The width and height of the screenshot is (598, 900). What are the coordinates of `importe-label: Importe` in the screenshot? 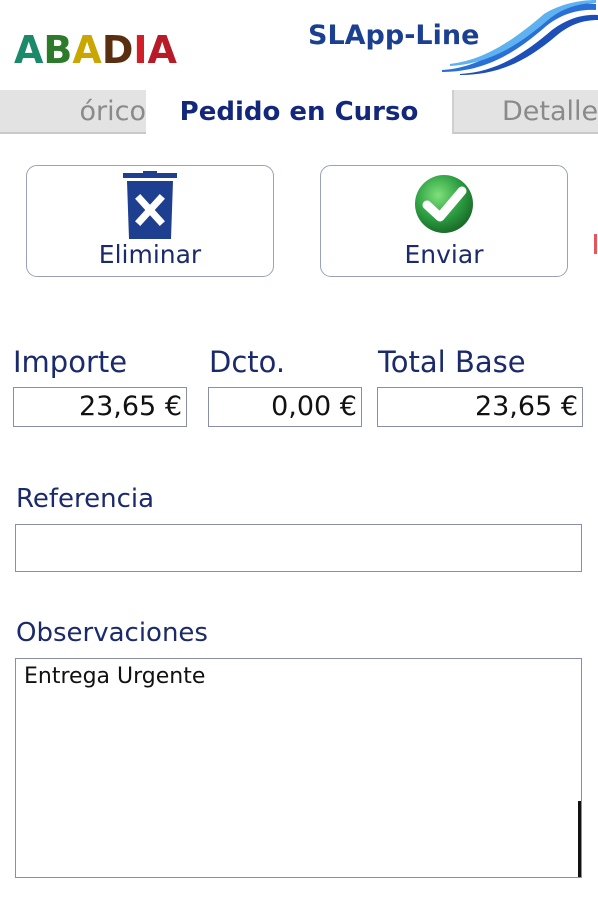 It's located at (70, 362).